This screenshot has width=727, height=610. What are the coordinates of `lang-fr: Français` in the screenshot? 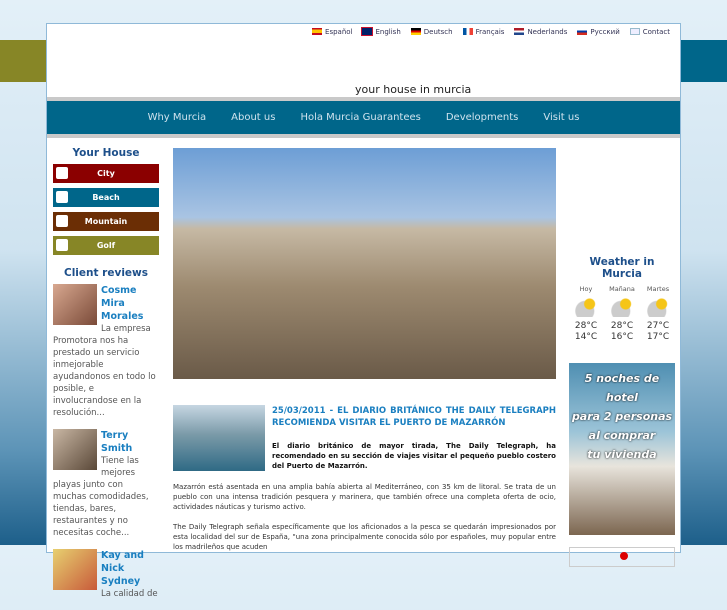 It's located at (483, 32).